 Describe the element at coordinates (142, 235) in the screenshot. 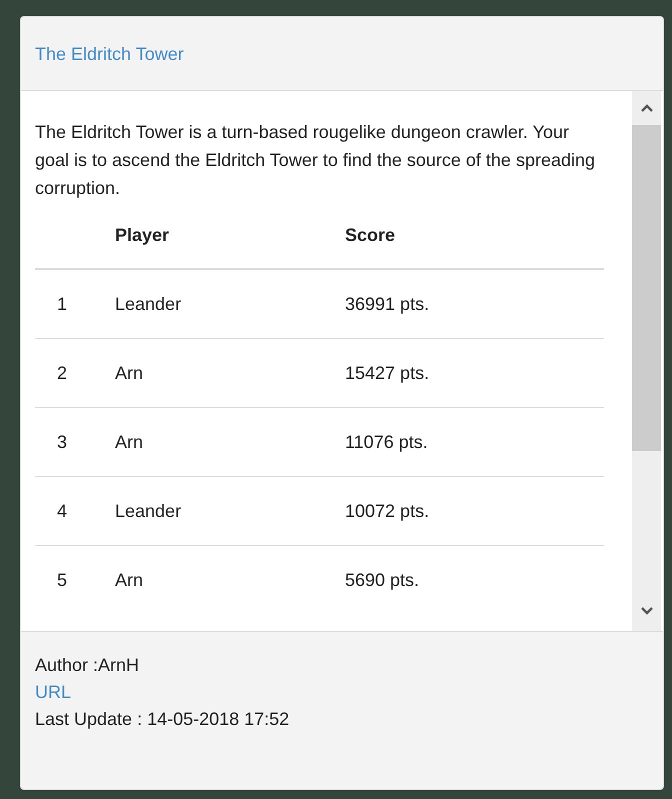

I see `column-header: Player` at that location.